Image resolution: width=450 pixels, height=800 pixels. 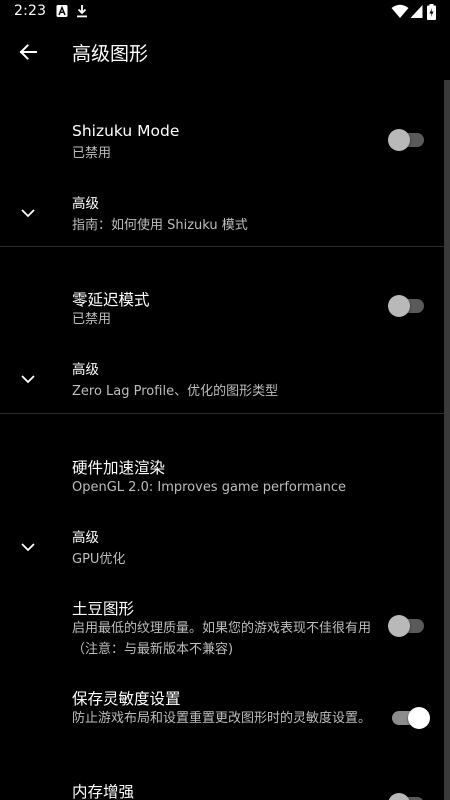 What do you see at coordinates (209, 487) in the screenshot?
I see `setting-summary: OpenGL 2.0: Improves game performance` at bounding box center [209, 487].